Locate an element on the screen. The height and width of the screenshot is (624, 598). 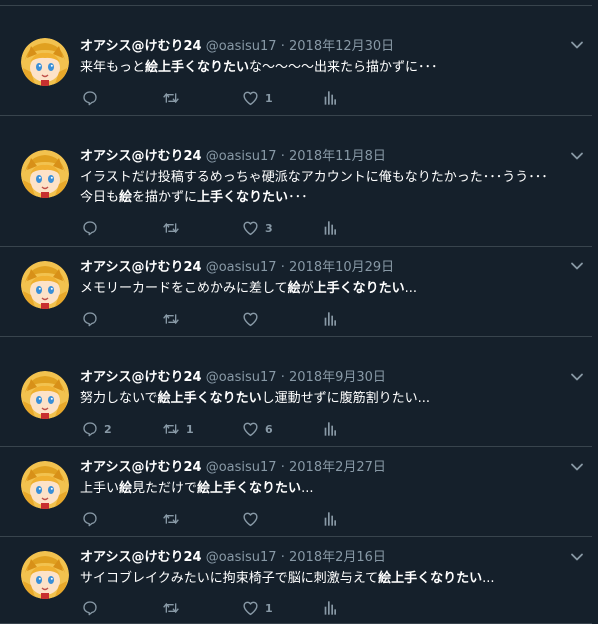
reply-button: 2 is located at coordinates (97, 429).